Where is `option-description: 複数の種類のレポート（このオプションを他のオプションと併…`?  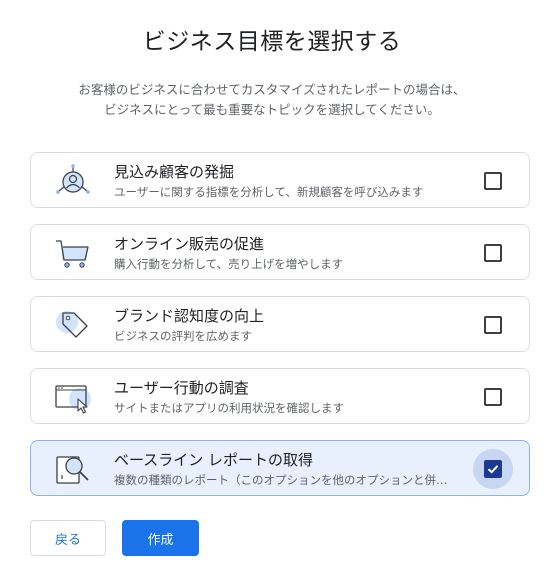
option-description: 複数の種類のレポート（このオプションを他のオプションと併… is located at coordinates (281, 480).